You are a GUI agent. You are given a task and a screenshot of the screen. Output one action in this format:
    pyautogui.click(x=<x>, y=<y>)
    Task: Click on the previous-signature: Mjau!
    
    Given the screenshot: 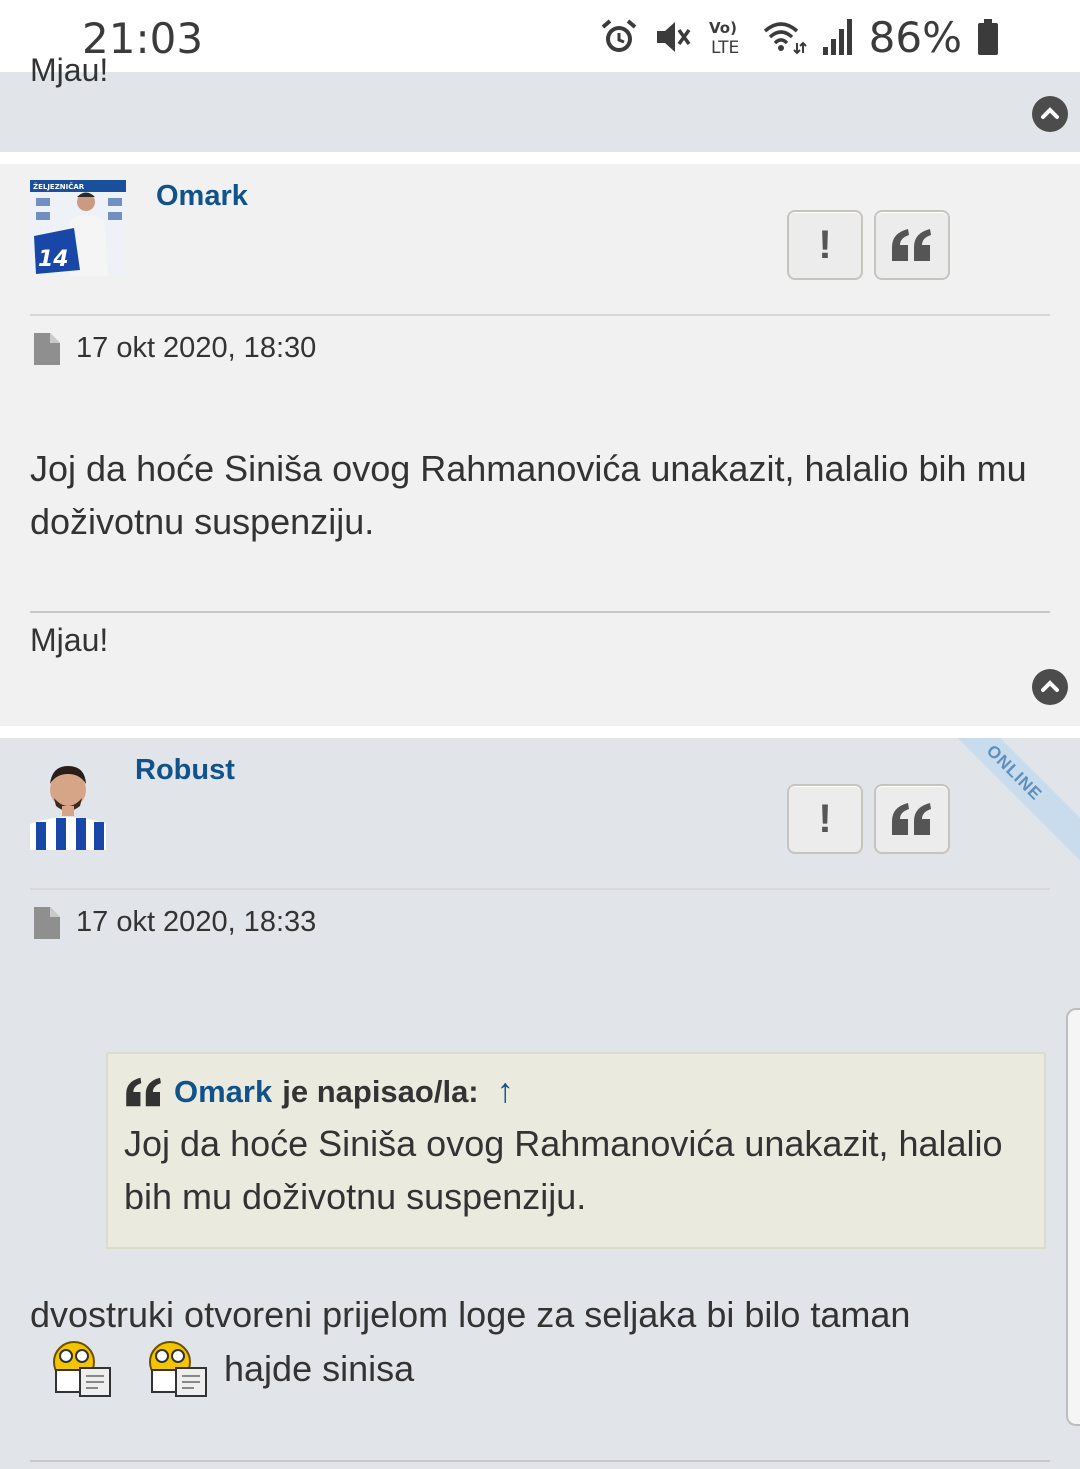 What is the action you would take?
    pyautogui.click(x=69, y=70)
    